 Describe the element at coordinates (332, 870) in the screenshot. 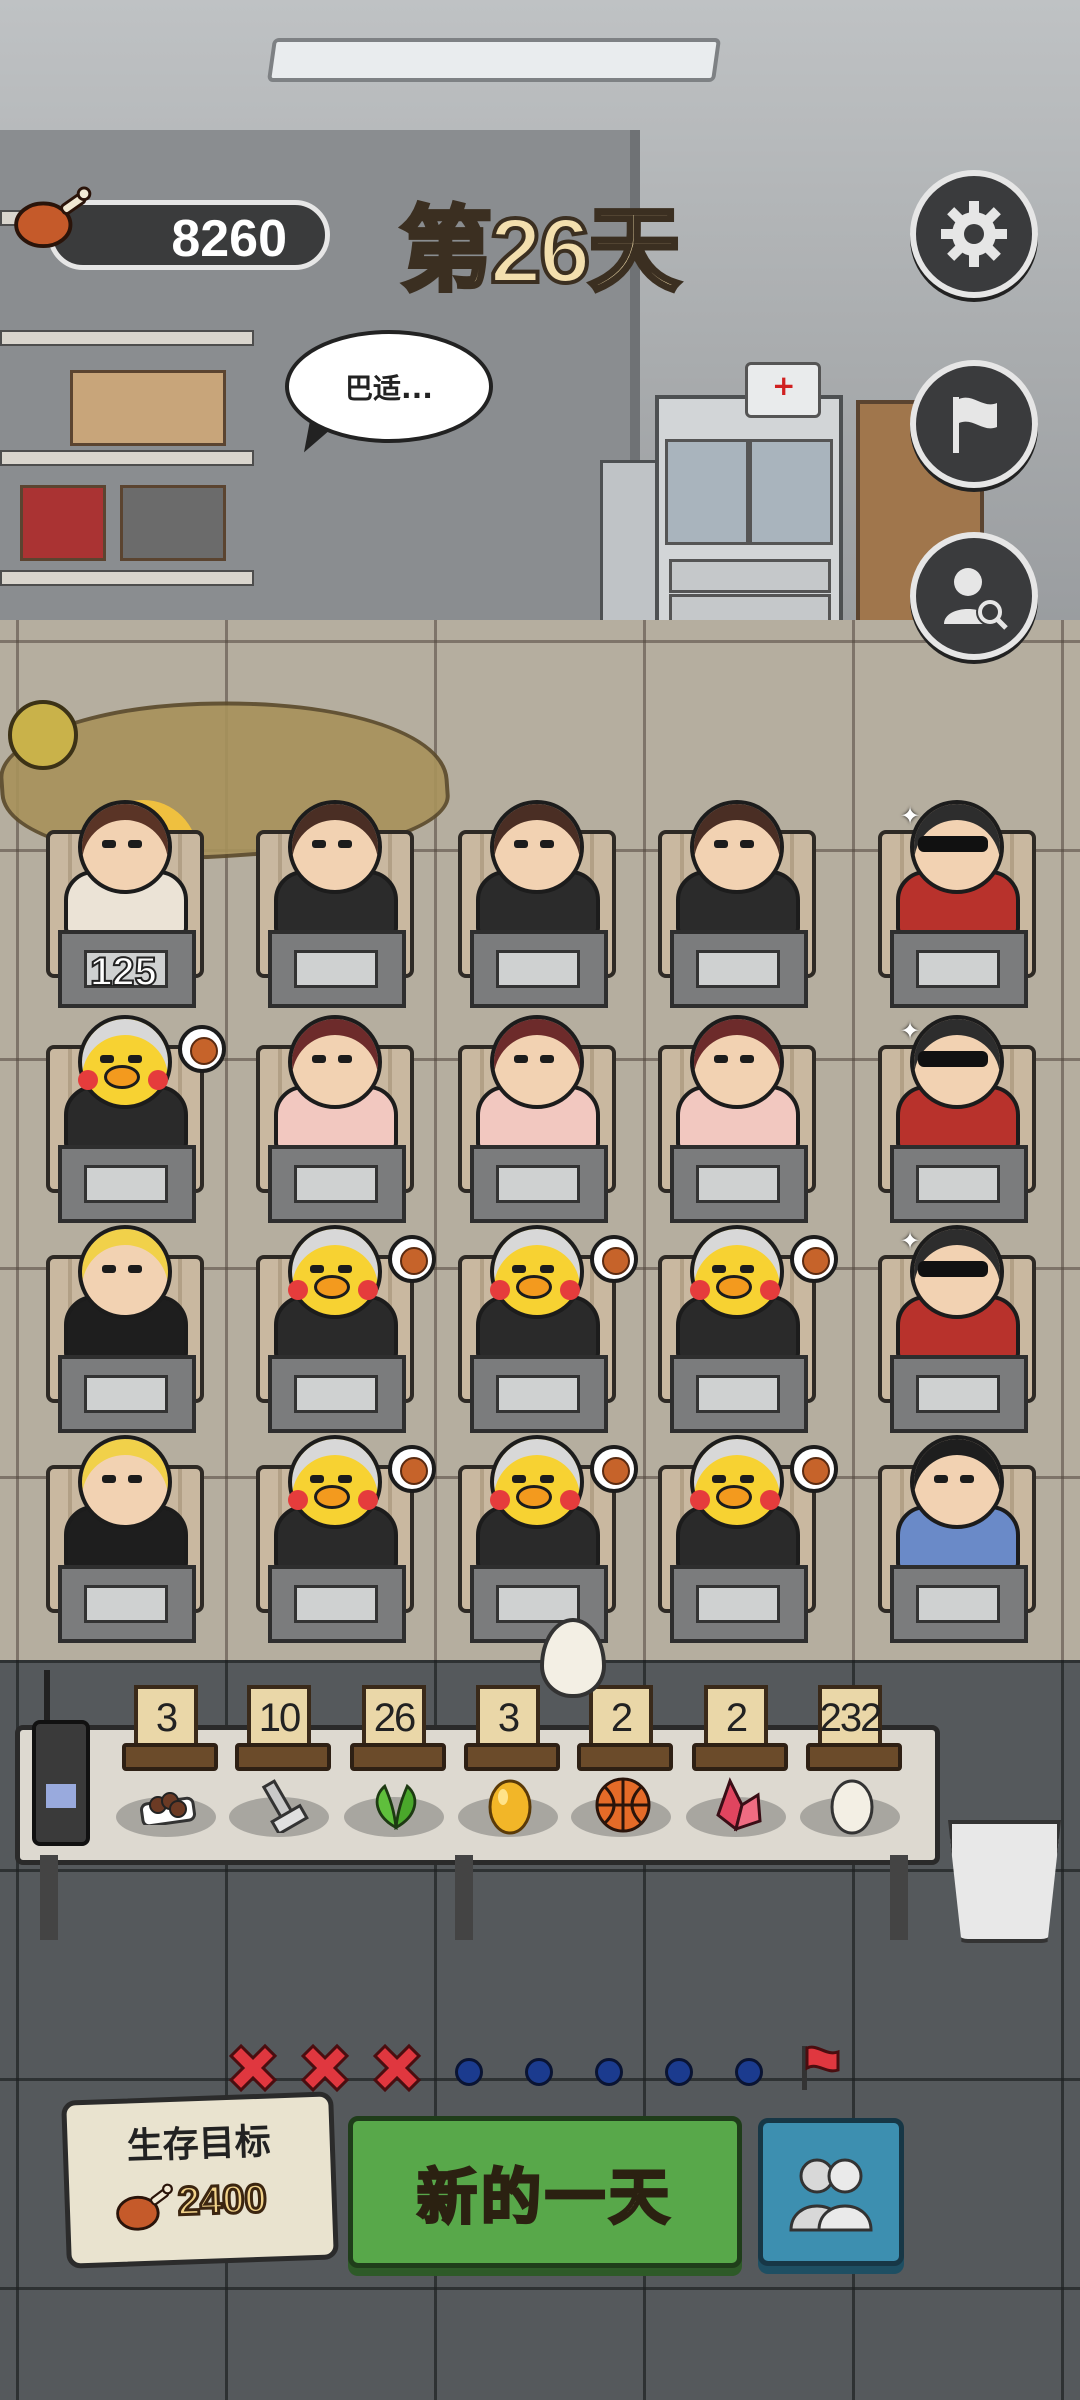

I see `student-ponytail-girl` at that location.